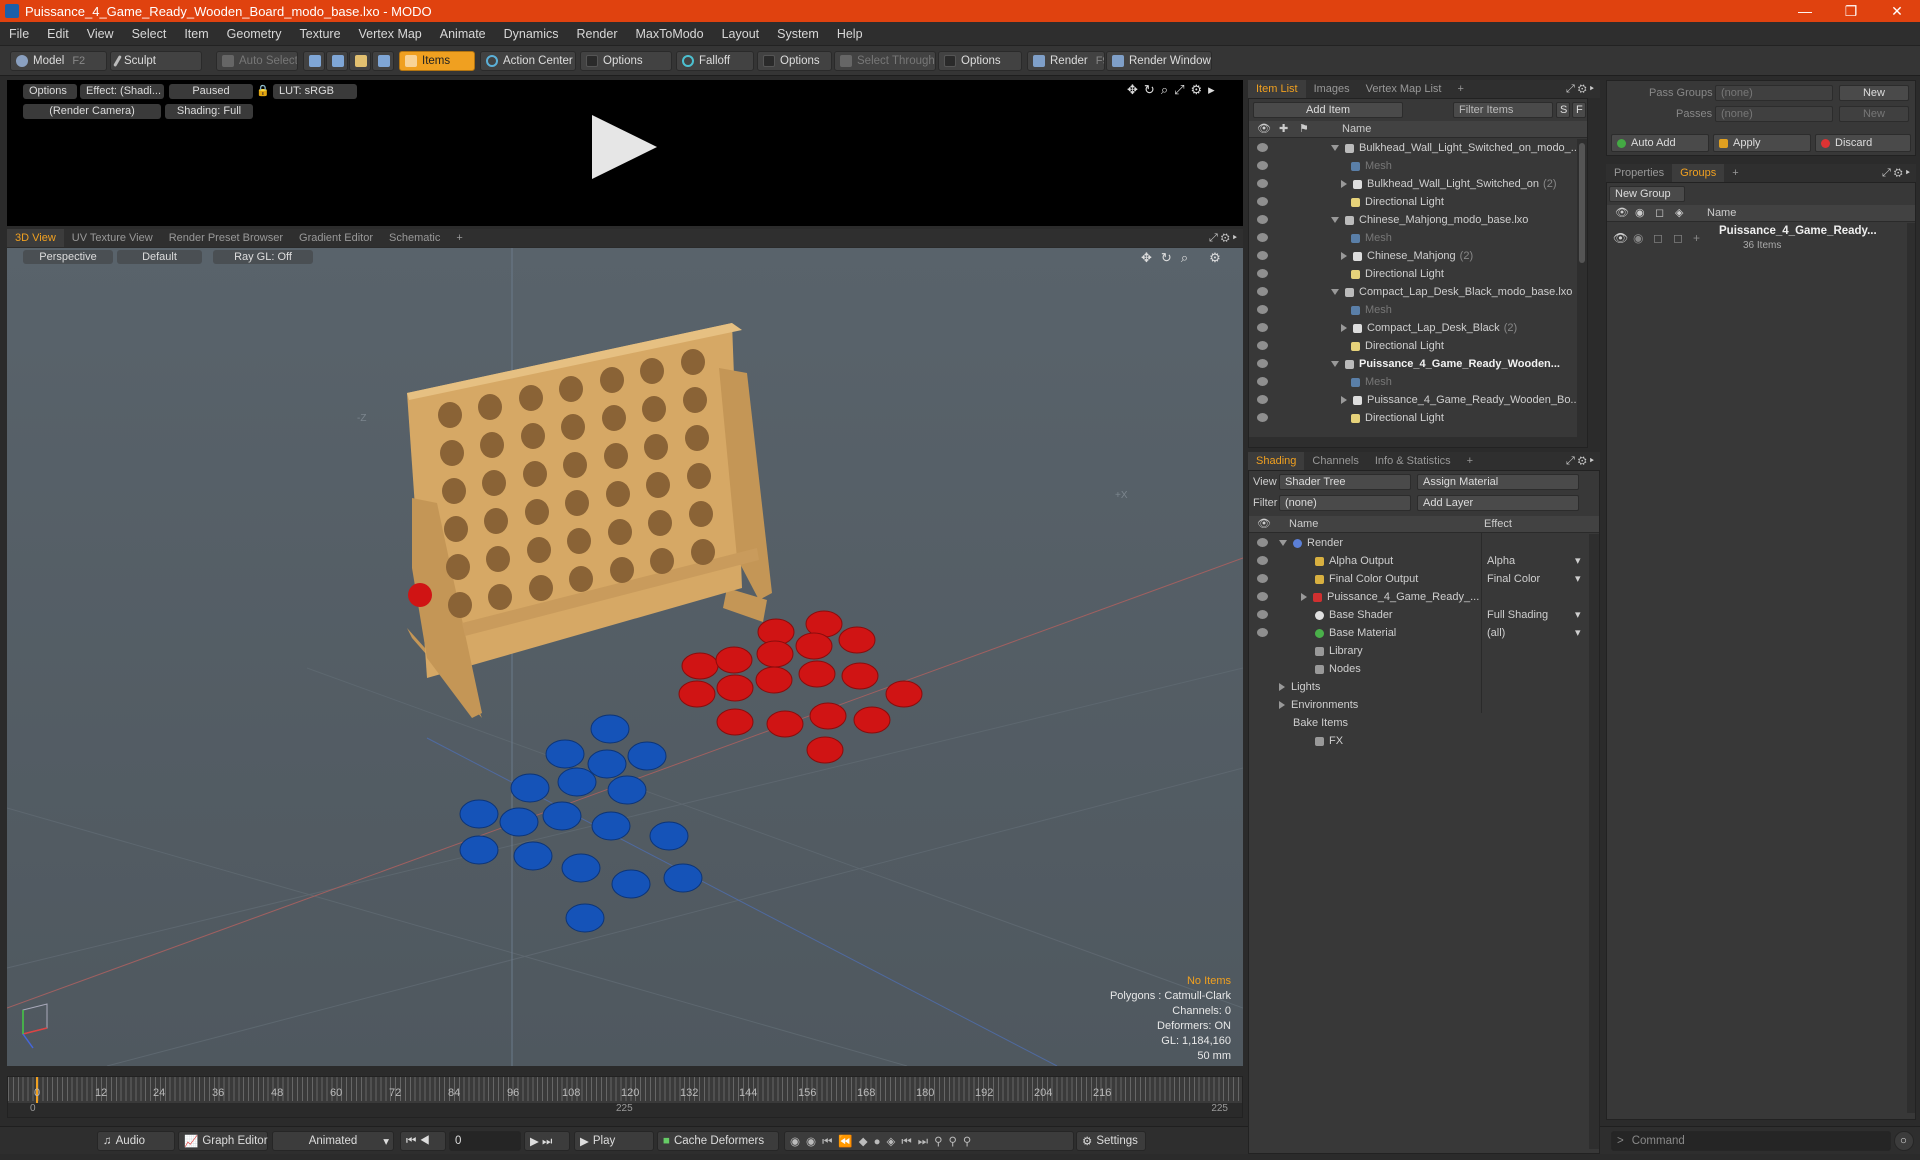 The image size is (1920, 1160). What do you see at coordinates (1328, 110) in the screenshot?
I see `add-item-dropdown: Add Item` at bounding box center [1328, 110].